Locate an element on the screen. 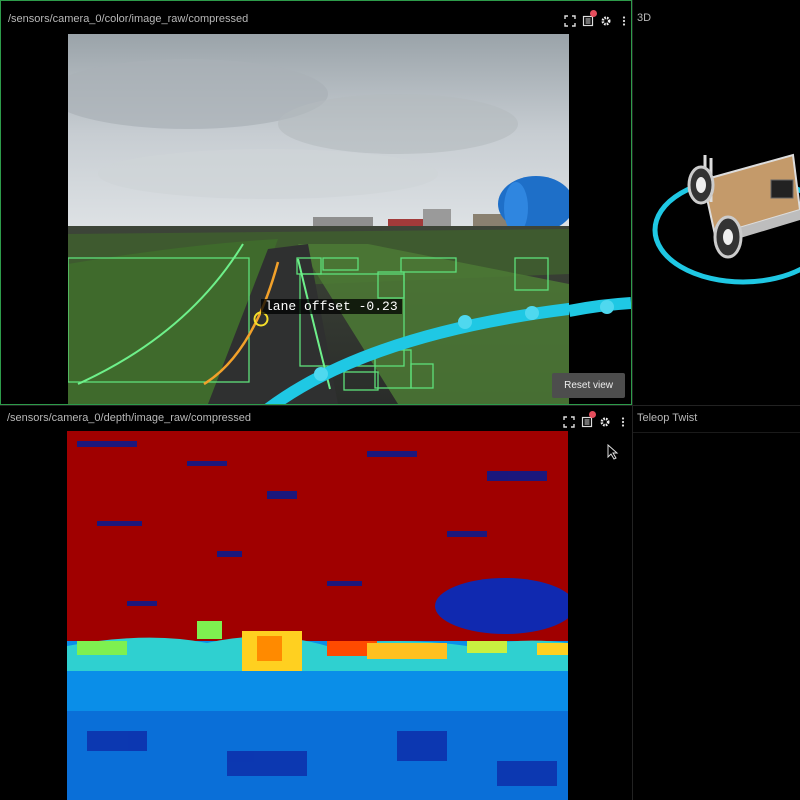 This screenshot has height=800, width=800. panel-title: 3D is located at coordinates (644, 18).